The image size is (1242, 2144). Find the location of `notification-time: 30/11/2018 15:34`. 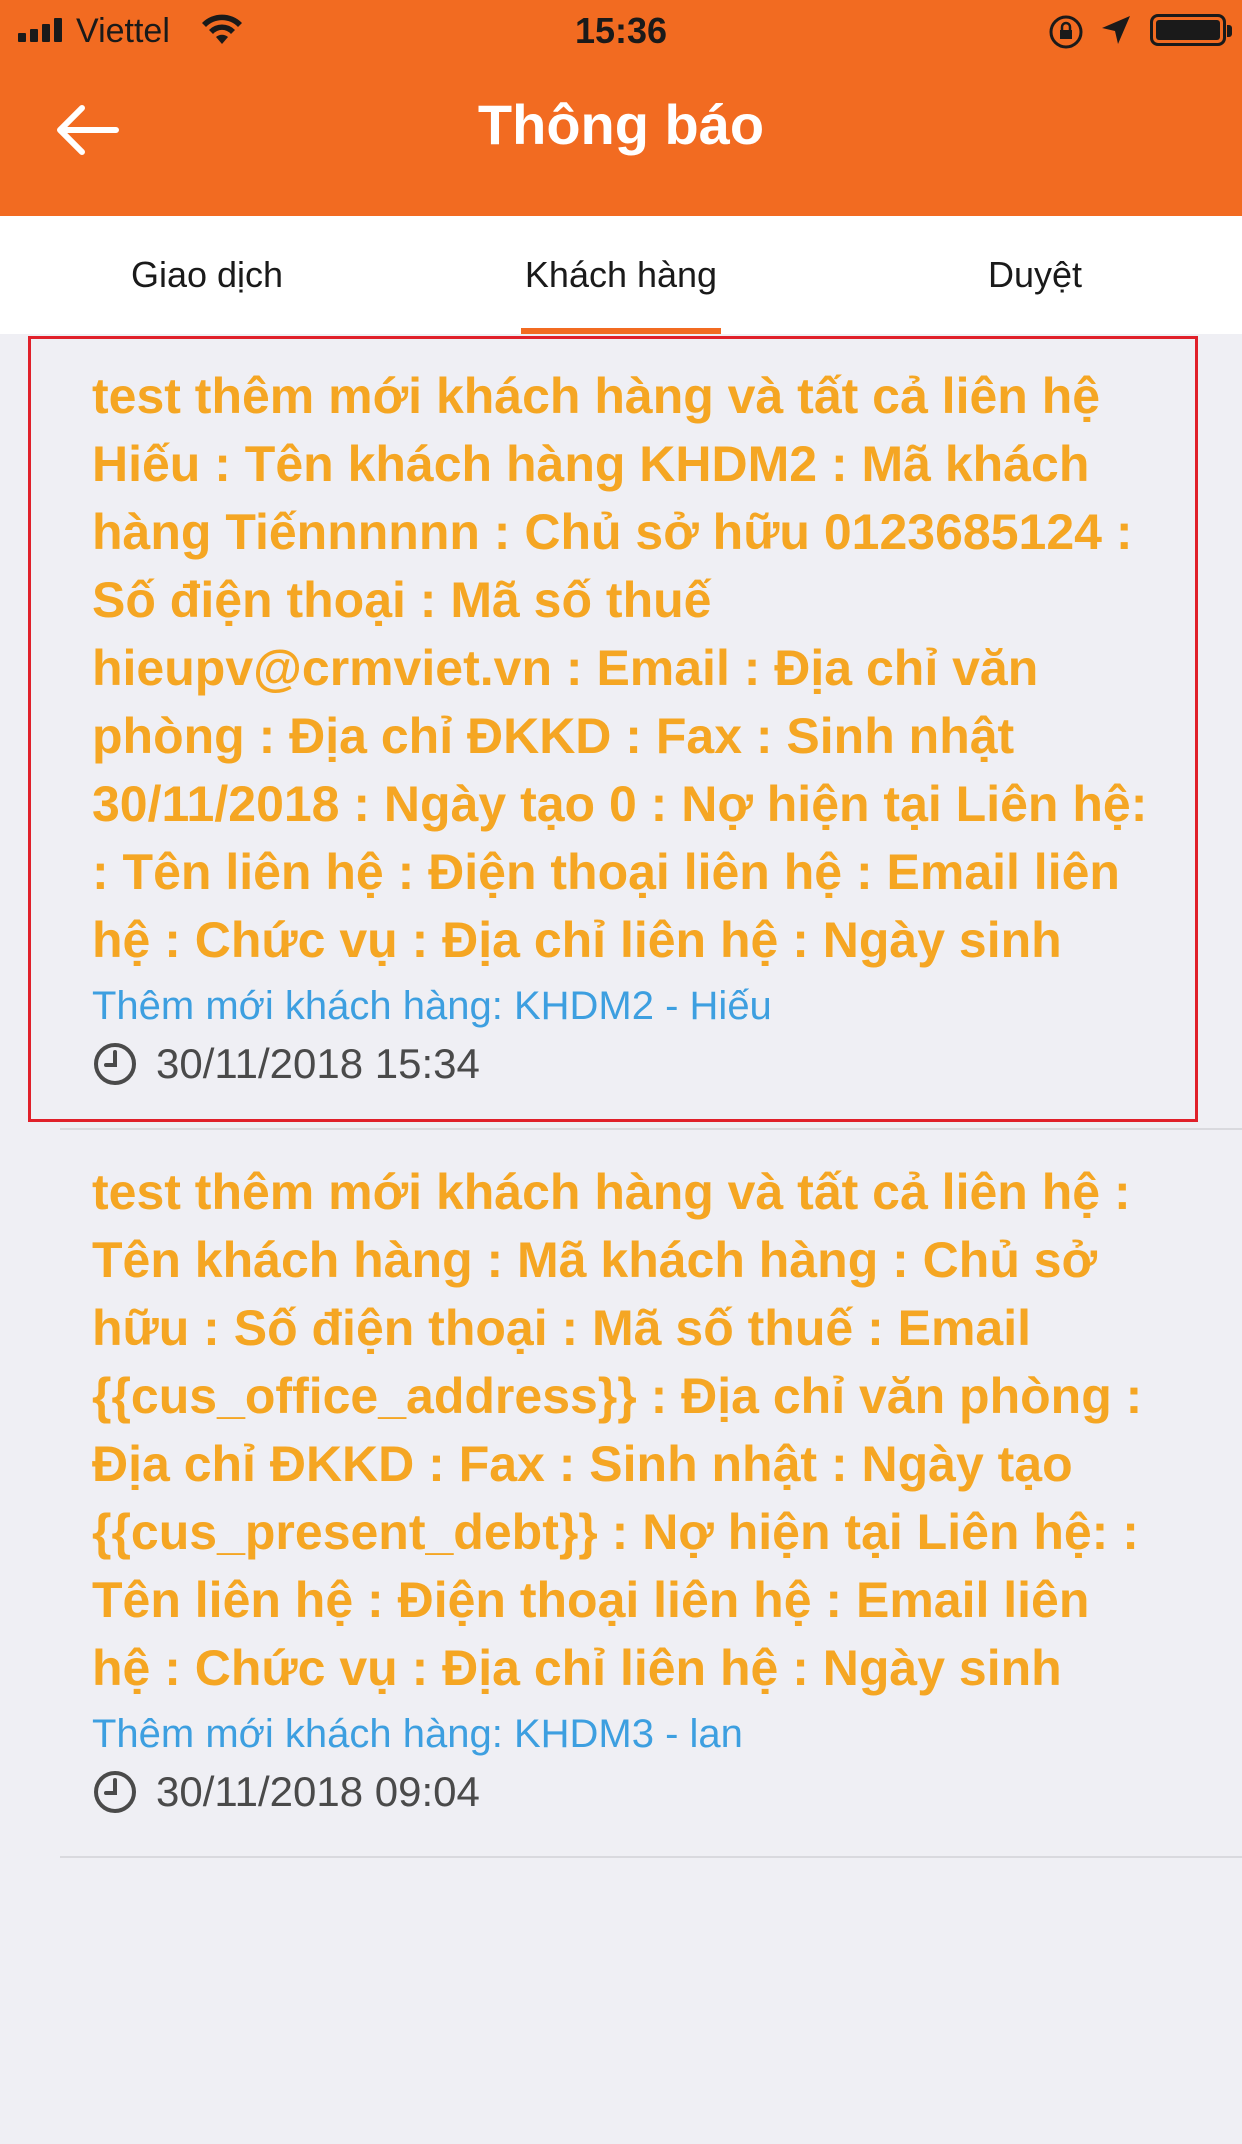

notification-time: 30/11/2018 15:34 is located at coordinates (621, 1064).